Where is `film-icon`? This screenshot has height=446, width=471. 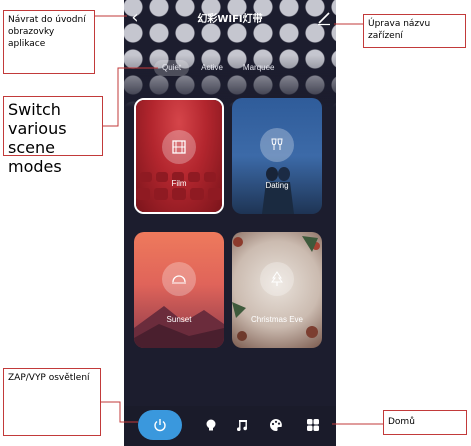 film-icon is located at coordinates (179, 147).